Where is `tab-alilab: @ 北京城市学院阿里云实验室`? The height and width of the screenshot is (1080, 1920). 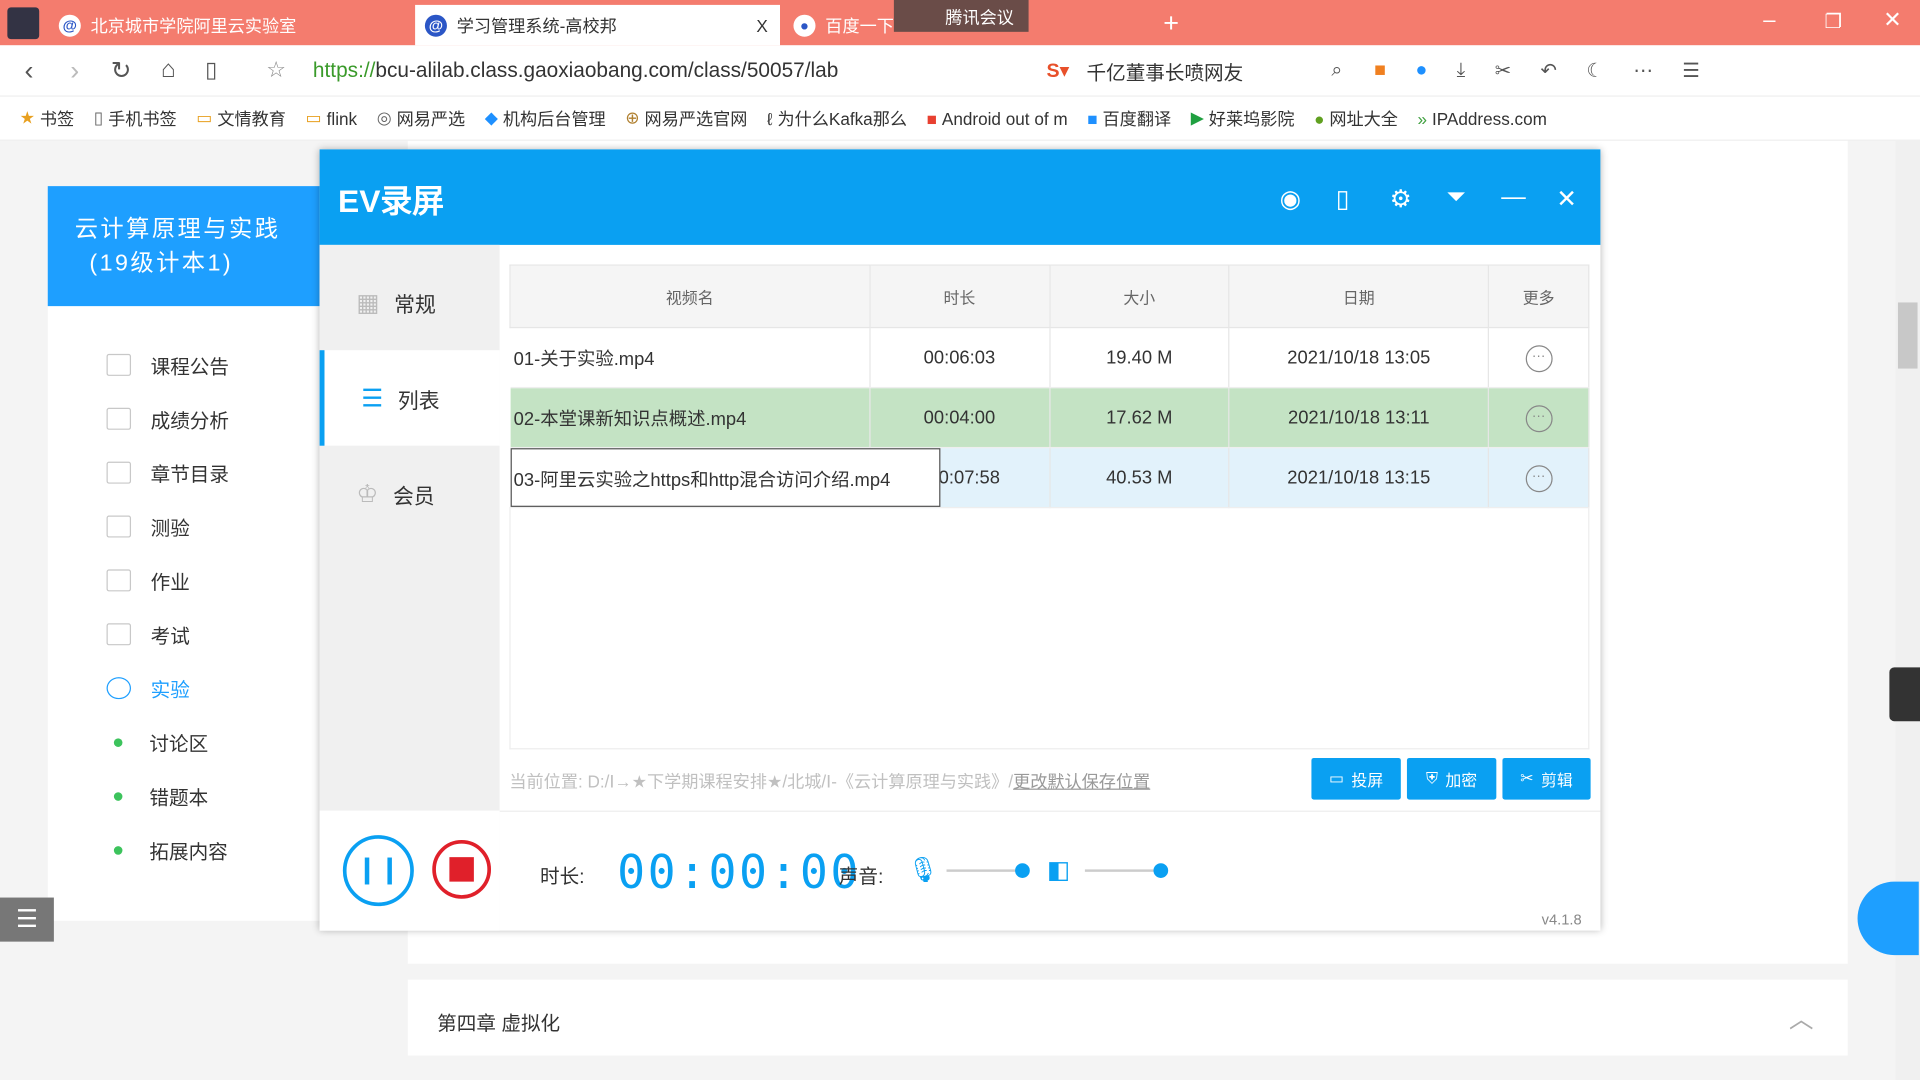
tab-alilab: @ 北京城市学院阿里云实验室 is located at coordinates (231, 25).